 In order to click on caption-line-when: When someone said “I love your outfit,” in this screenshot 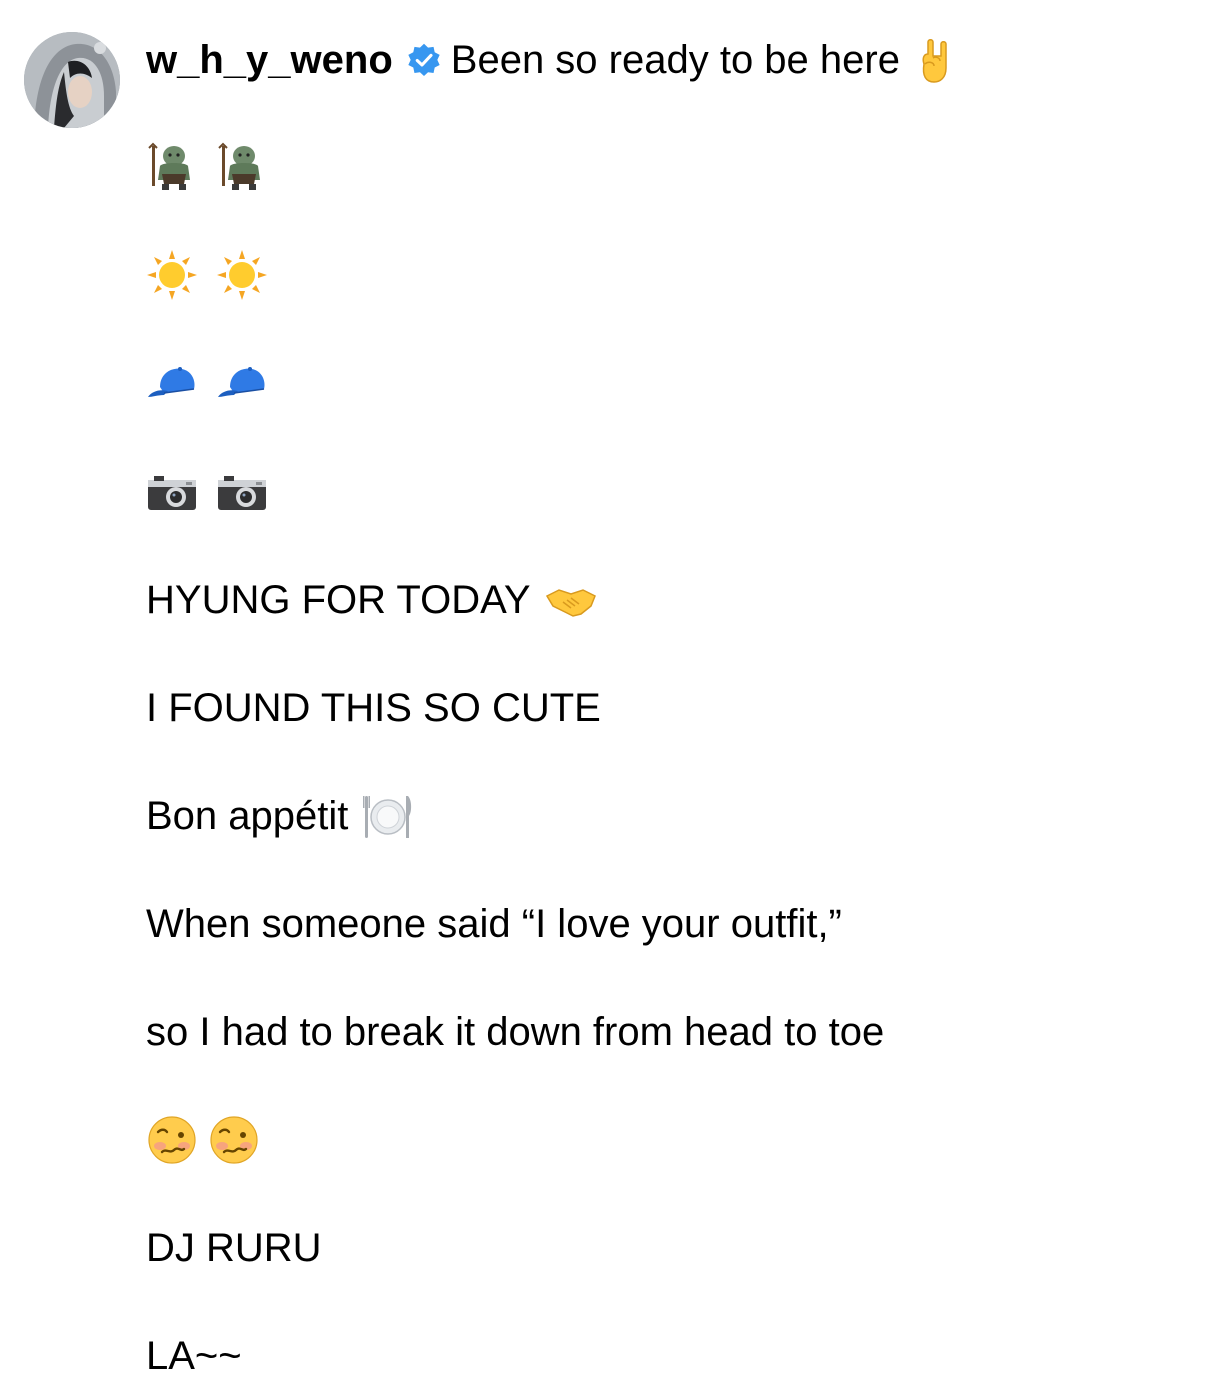, I will do `click(494, 924)`.